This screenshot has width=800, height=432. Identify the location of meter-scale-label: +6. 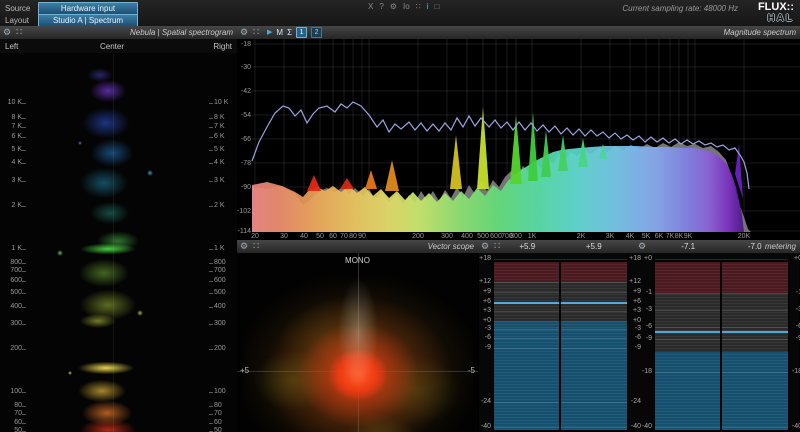
(487, 301).